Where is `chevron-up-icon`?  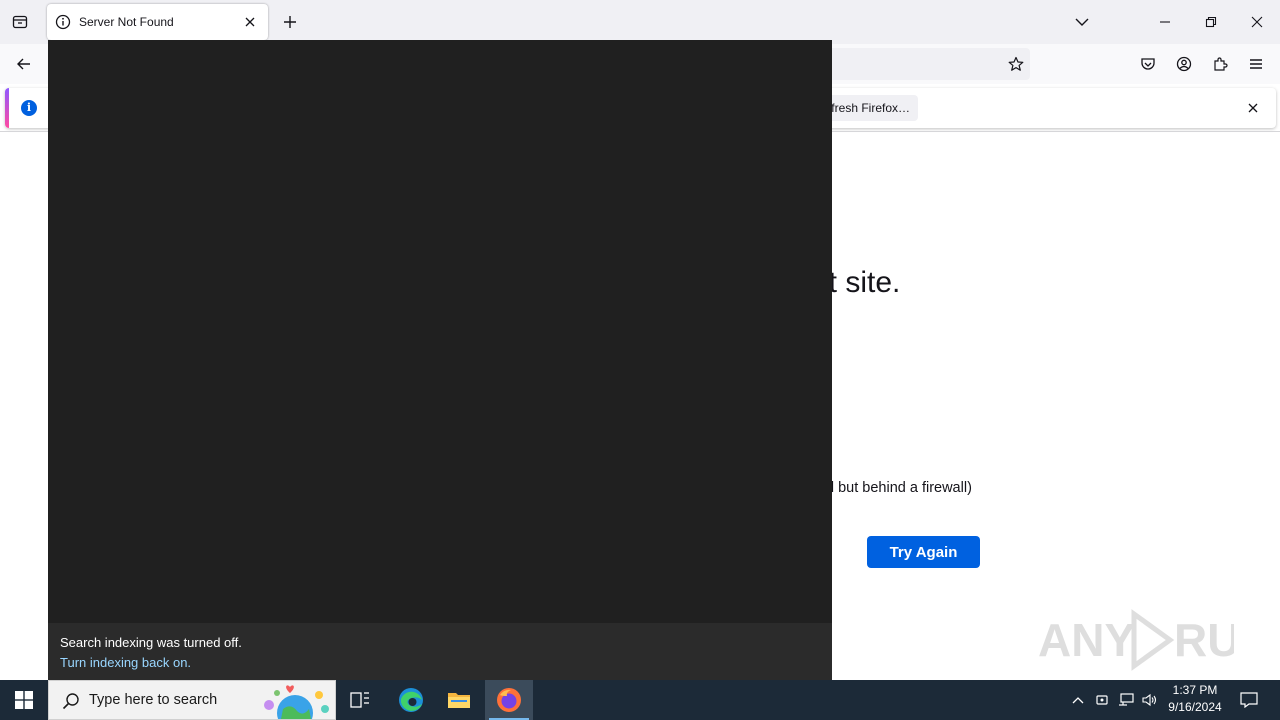
chevron-up-icon is located at coordinates (1078, 700).